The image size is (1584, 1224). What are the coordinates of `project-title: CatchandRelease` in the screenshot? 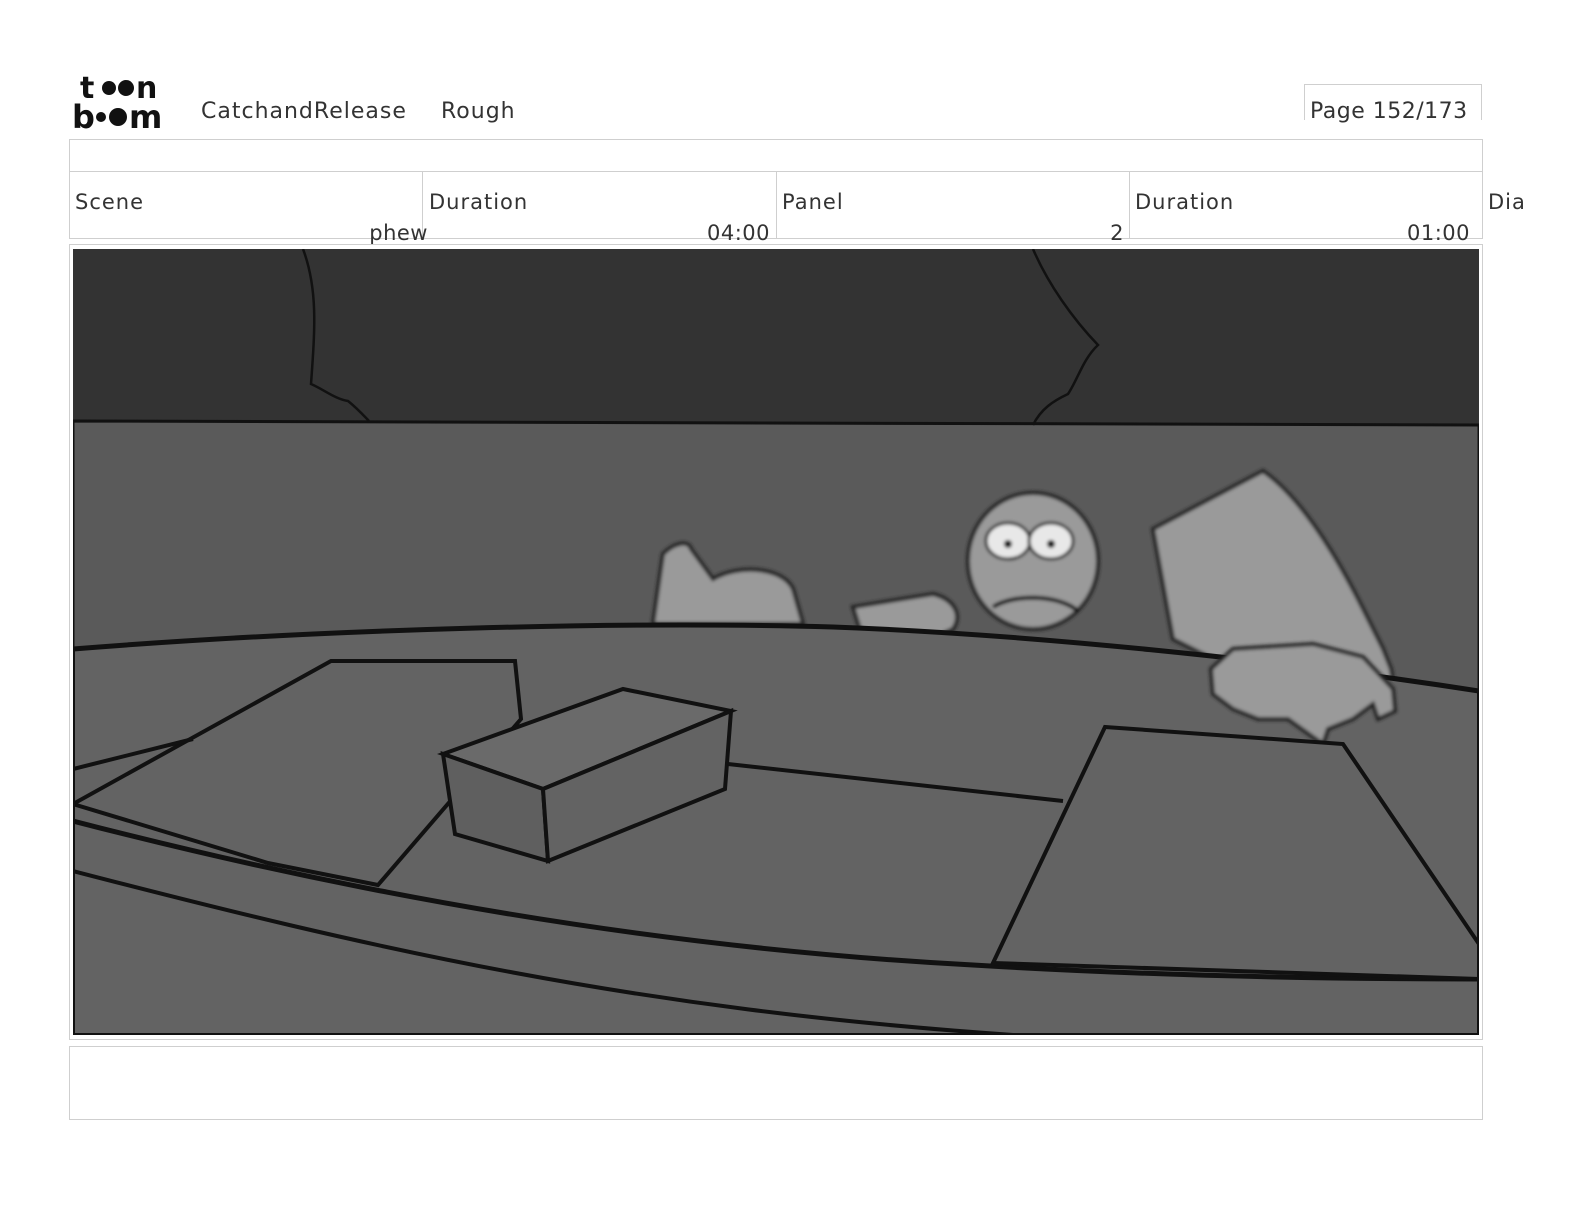 It's located at (304, 111).